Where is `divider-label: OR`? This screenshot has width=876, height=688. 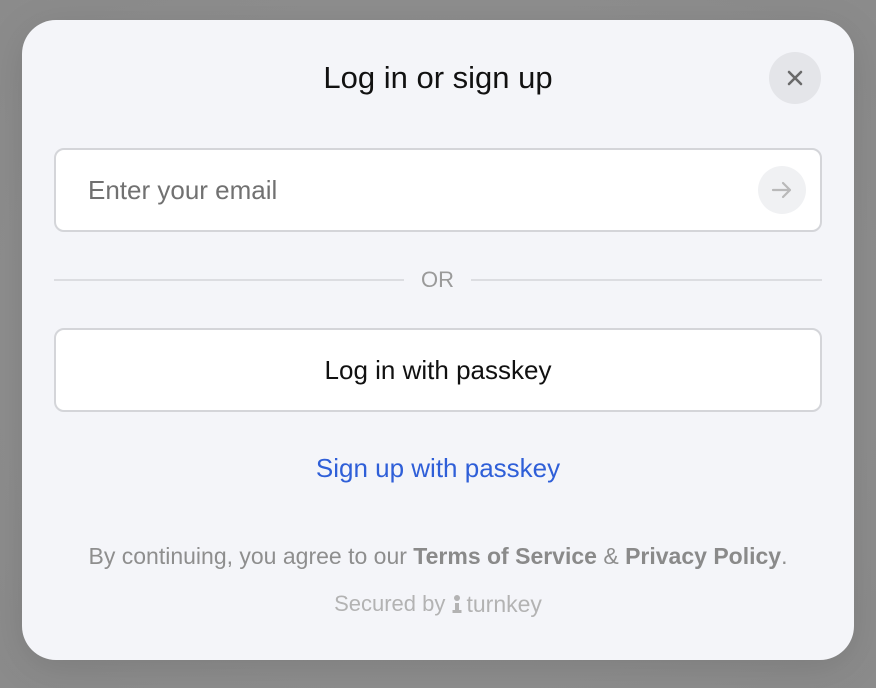
divider-label: OR is located at coordinates (437, 279).